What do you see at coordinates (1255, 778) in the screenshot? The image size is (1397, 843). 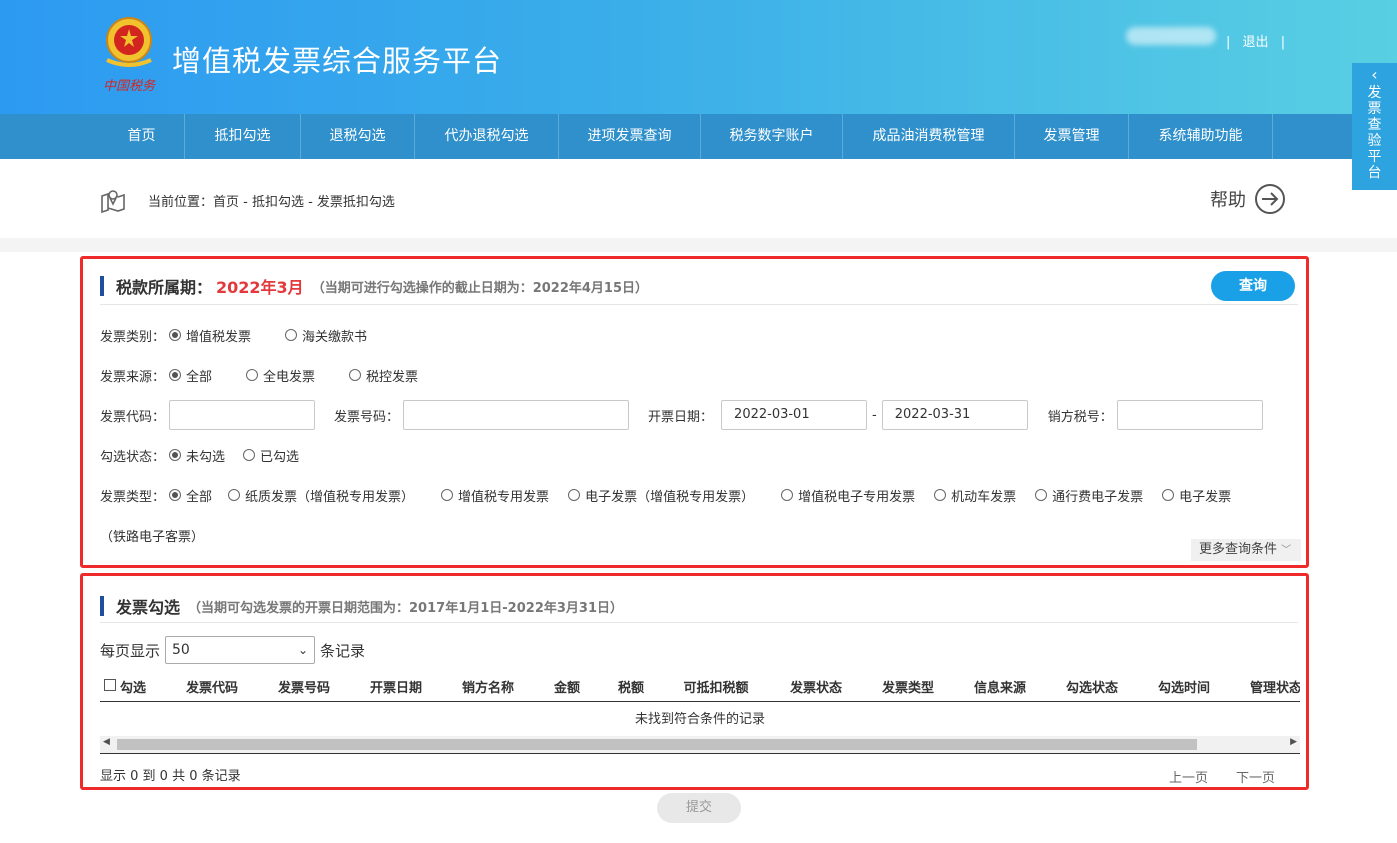 I see `next-page-link: 下一页` at bounding box center [1255, 778].